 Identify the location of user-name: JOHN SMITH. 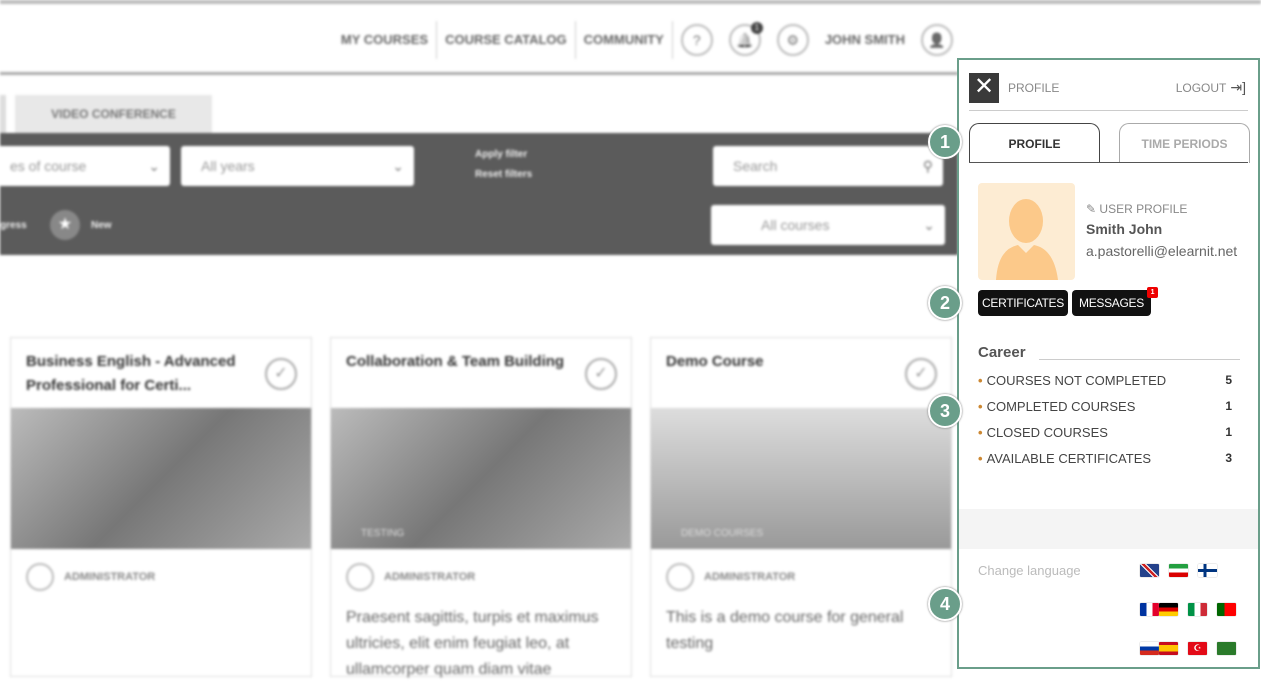
(865, 40).